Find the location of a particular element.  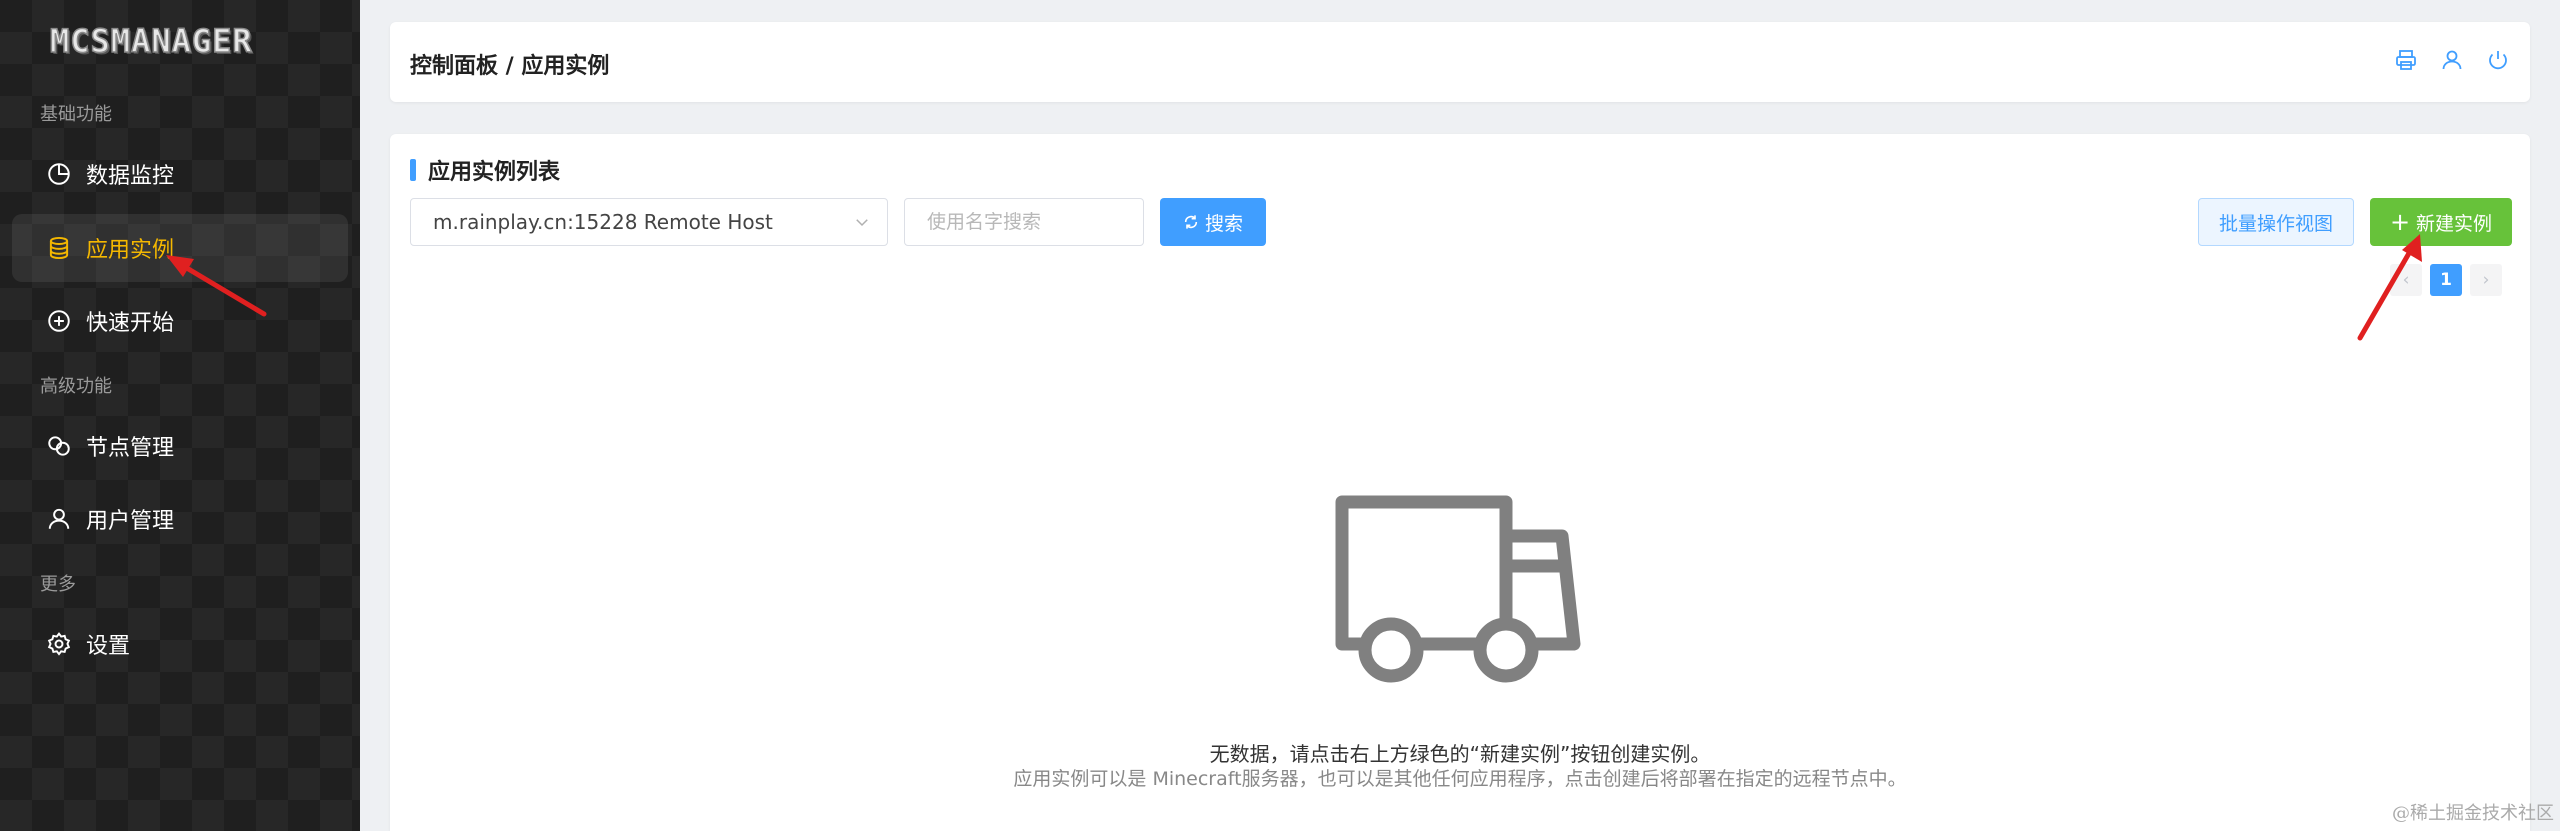

sidebar-item-users: 用户管理 is located at coordinates (180, 519).